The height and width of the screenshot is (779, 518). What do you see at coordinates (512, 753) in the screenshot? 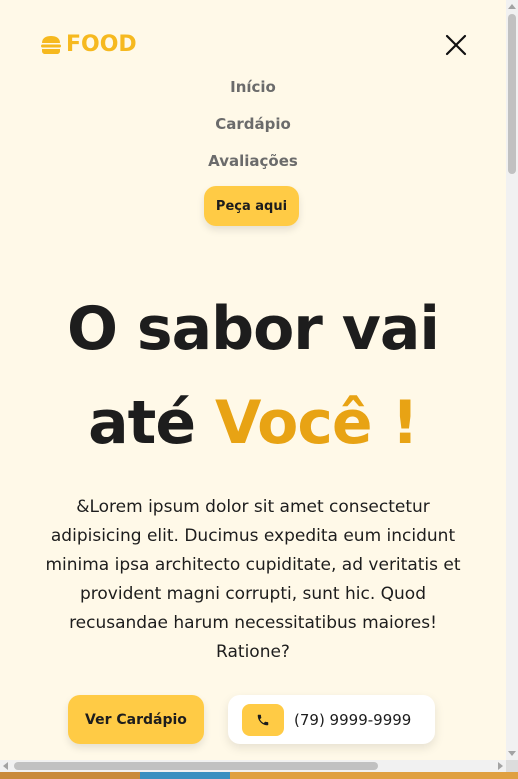
I see `scroll-down-icon` at bounding box center [512, 753].